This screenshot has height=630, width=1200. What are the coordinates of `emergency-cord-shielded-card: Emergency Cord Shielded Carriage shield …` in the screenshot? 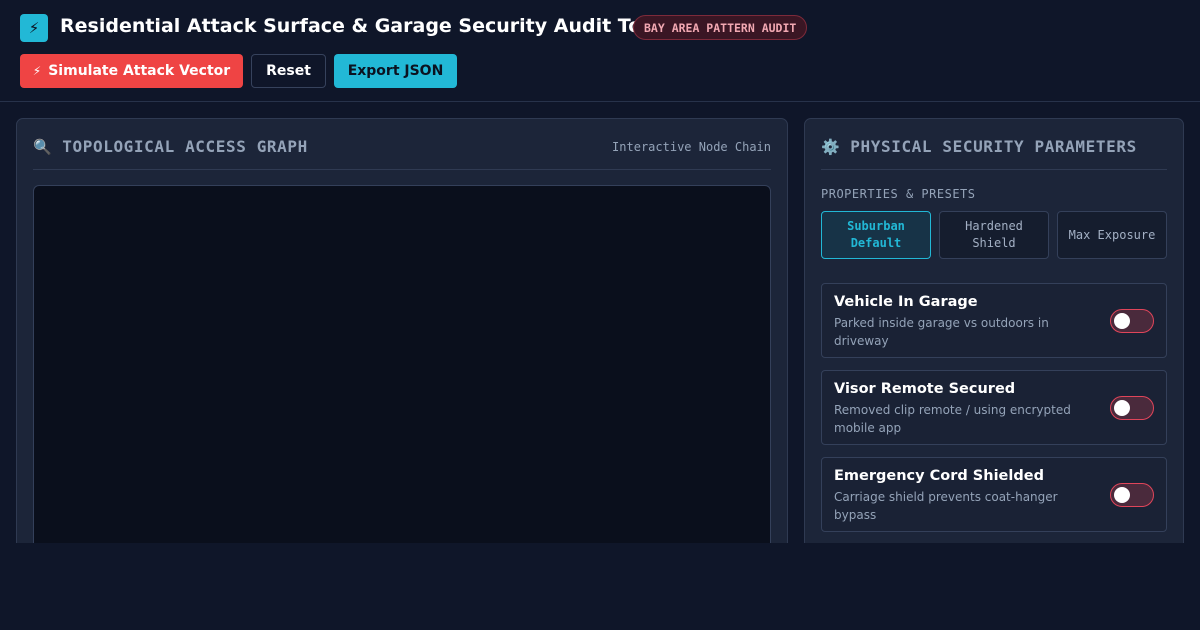 It's located at (994, 494).